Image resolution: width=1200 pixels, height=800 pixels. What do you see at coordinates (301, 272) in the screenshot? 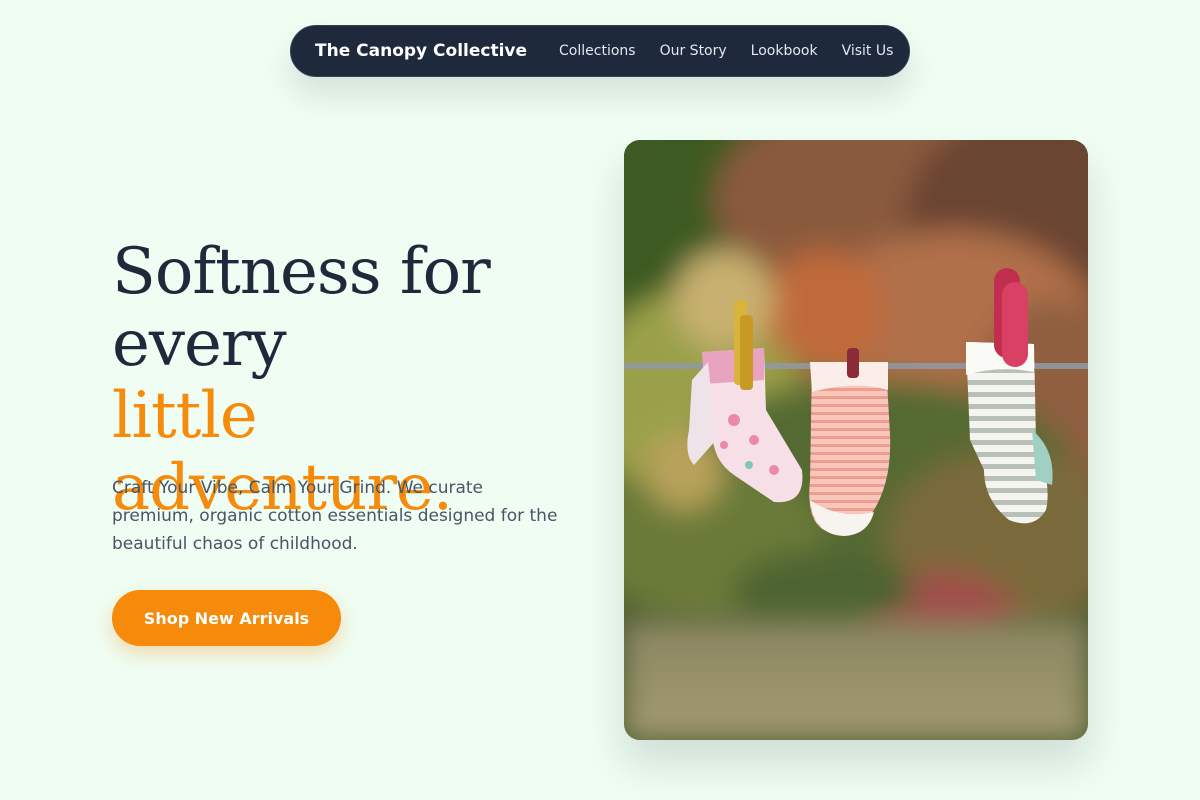
I see `hero-title-line-1: Softness for` at bounding box center [301, 272].